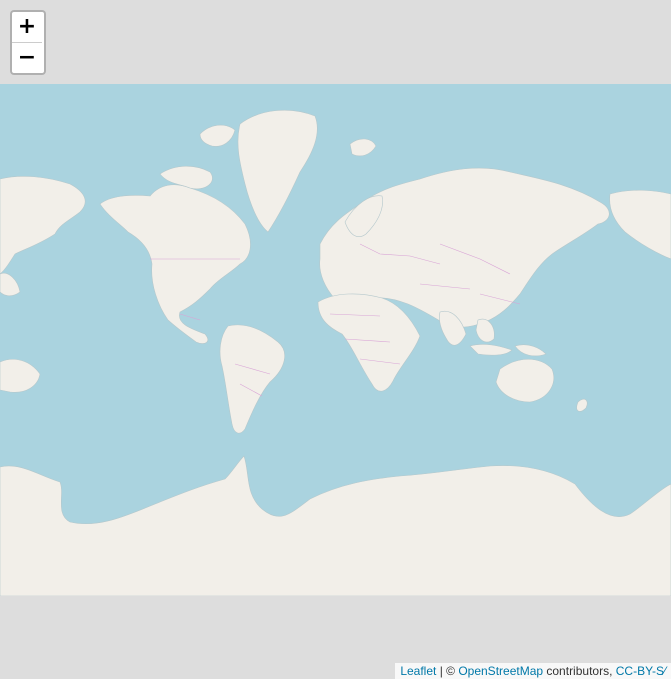  What do you see at coordinates (579, 671) in the screenshot?
I see `attribution-contributors: contributors,` at bounding box center [579, 671].